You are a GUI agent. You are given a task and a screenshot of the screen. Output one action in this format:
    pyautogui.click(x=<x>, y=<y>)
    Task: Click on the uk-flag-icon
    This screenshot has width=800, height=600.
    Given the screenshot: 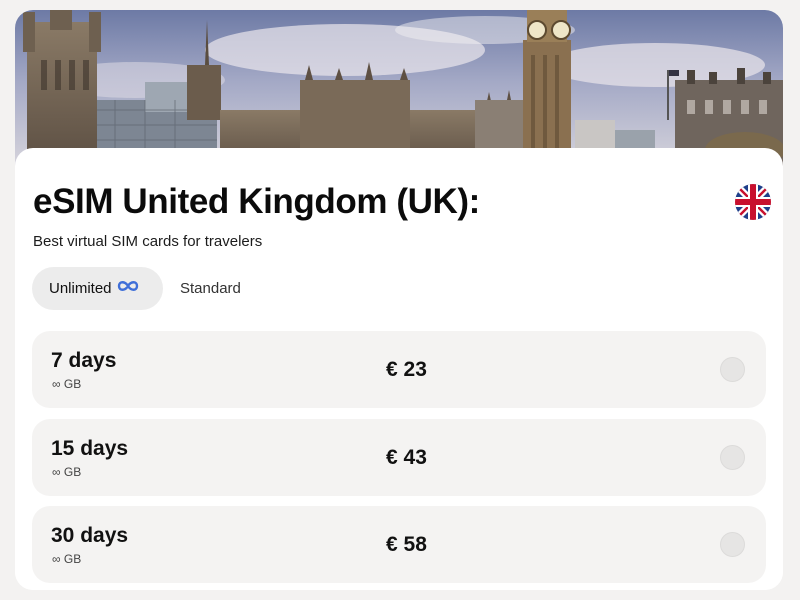 What is the action you would take?
    pyautogui.click(x=753, y=202)
    